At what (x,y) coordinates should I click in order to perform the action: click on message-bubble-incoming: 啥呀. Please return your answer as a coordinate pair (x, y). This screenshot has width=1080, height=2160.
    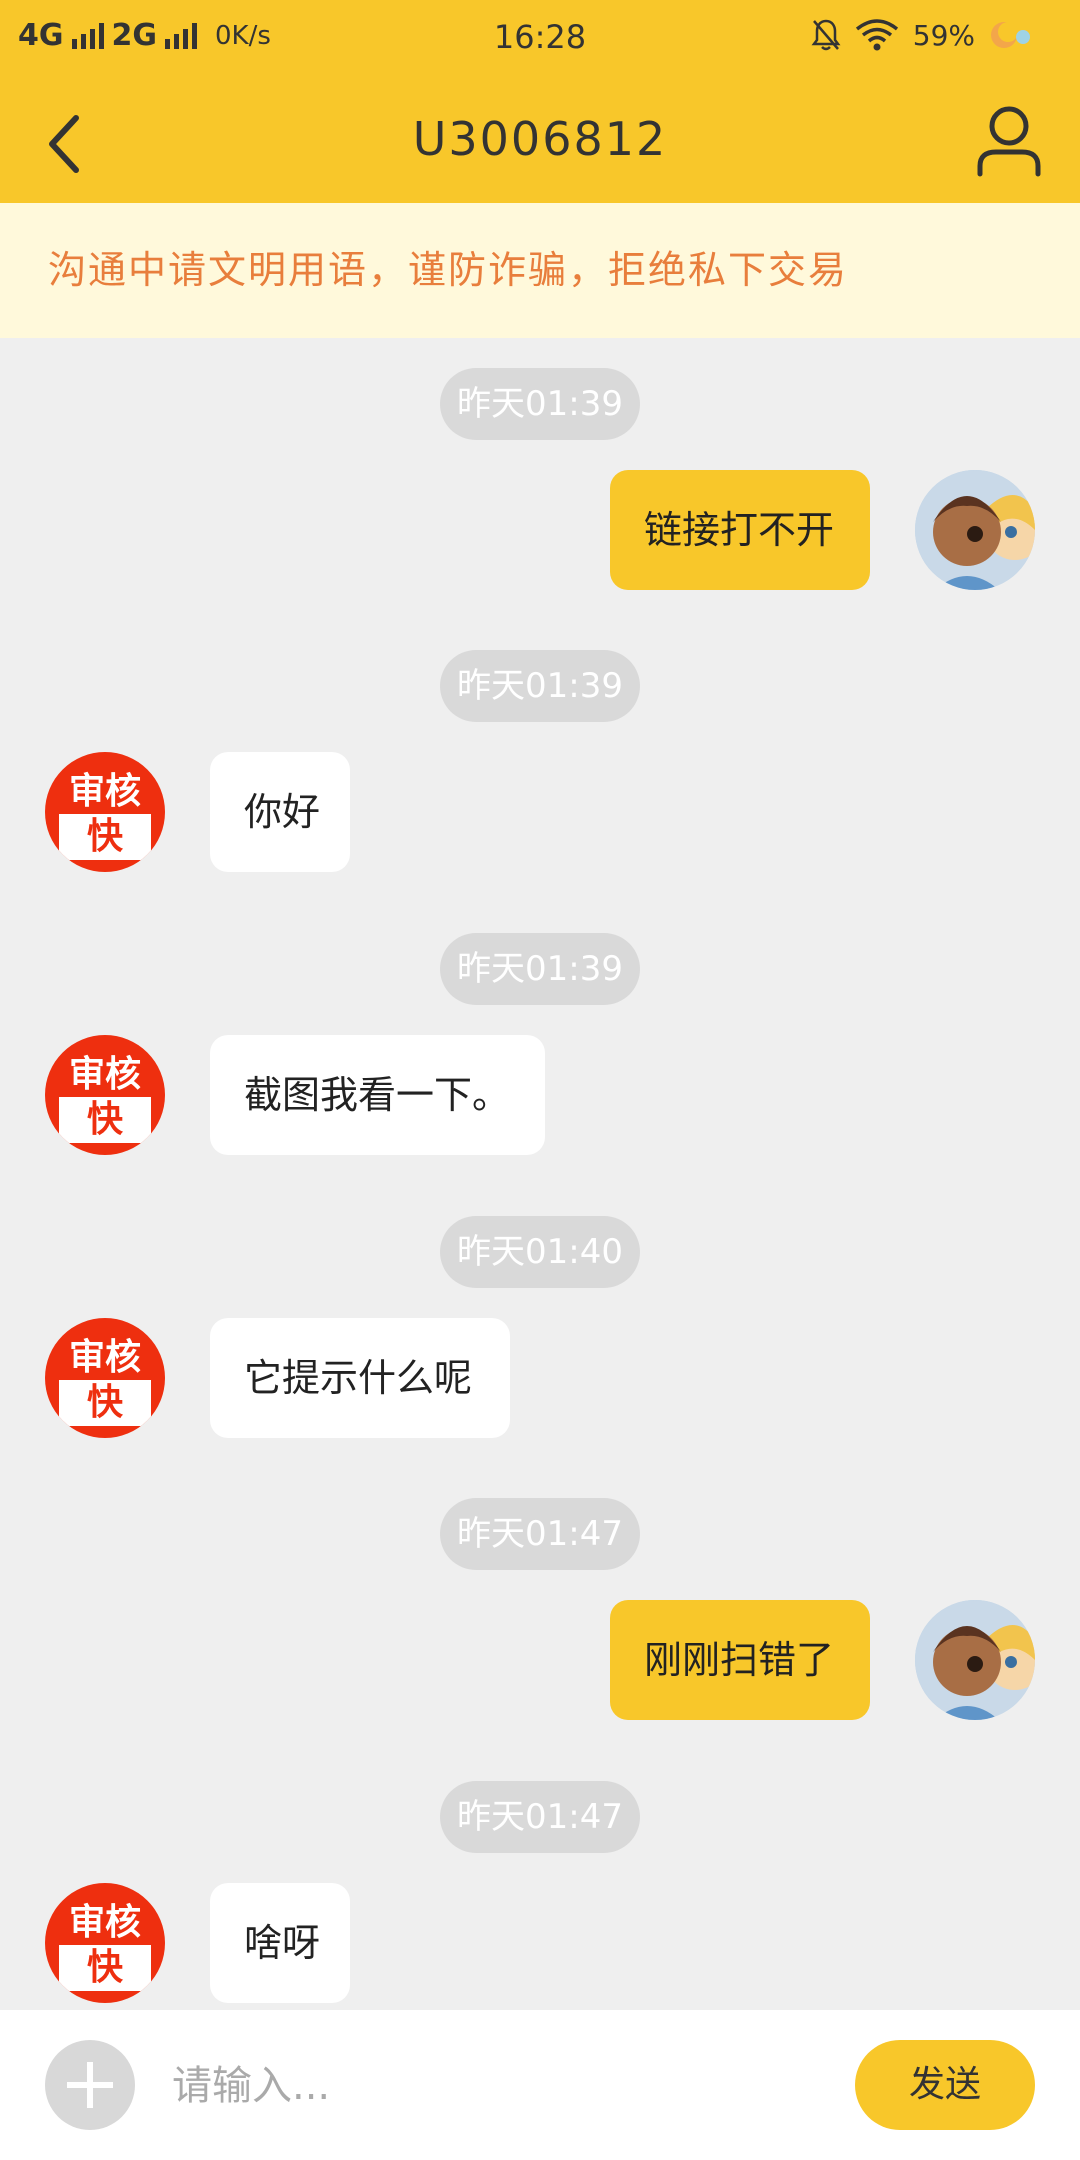
    Looking at the image, I should click on (280, 1943).